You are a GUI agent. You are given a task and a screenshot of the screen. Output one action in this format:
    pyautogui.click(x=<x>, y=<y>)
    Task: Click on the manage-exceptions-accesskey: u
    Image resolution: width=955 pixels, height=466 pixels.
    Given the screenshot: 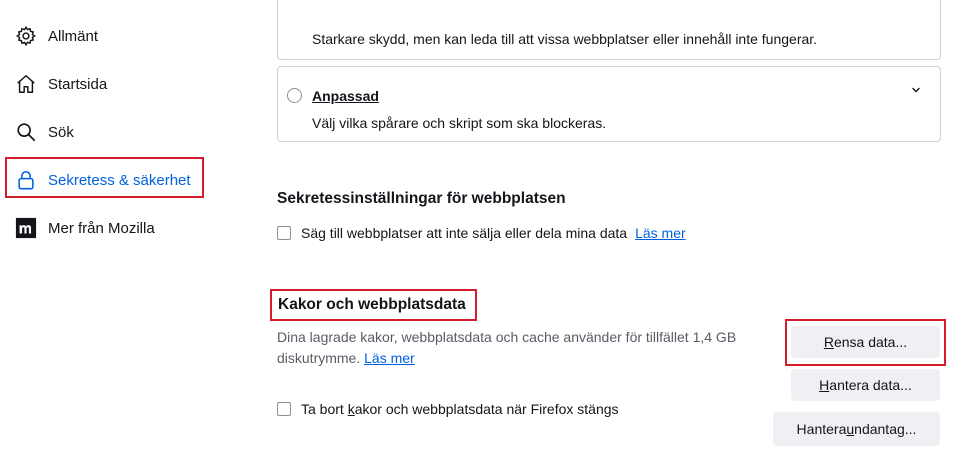 What is the action you would take?
    pyautogui.click(x=850, y=429)
    